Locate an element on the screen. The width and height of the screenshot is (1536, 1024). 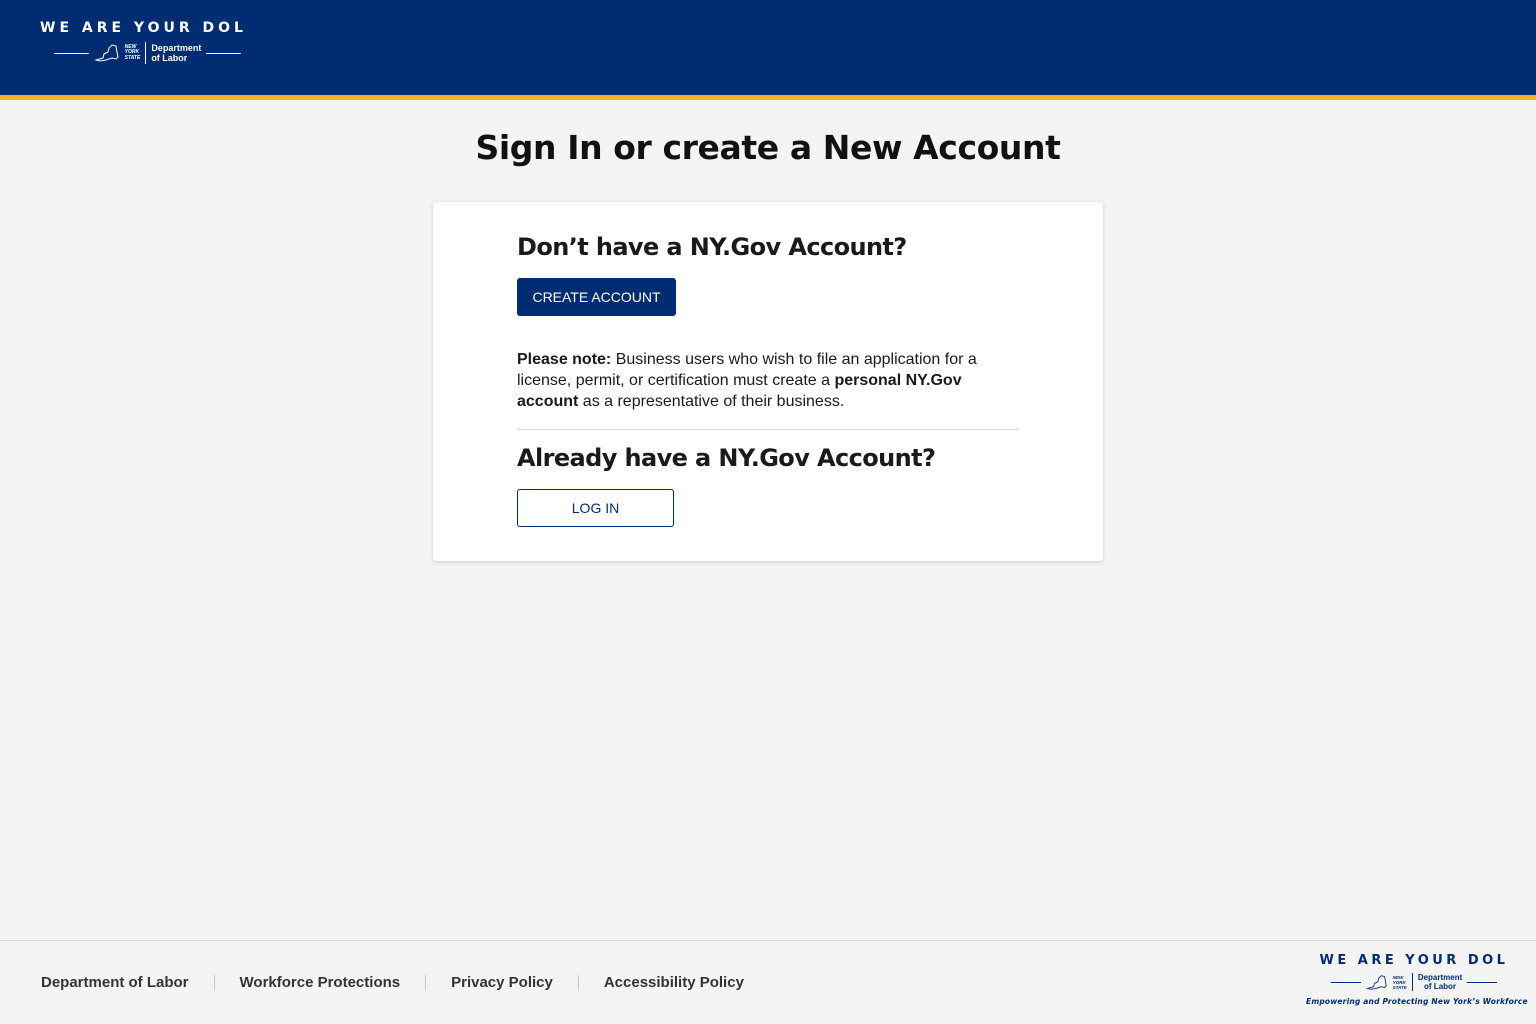
logo-divider is located at coordinates (146, 53).